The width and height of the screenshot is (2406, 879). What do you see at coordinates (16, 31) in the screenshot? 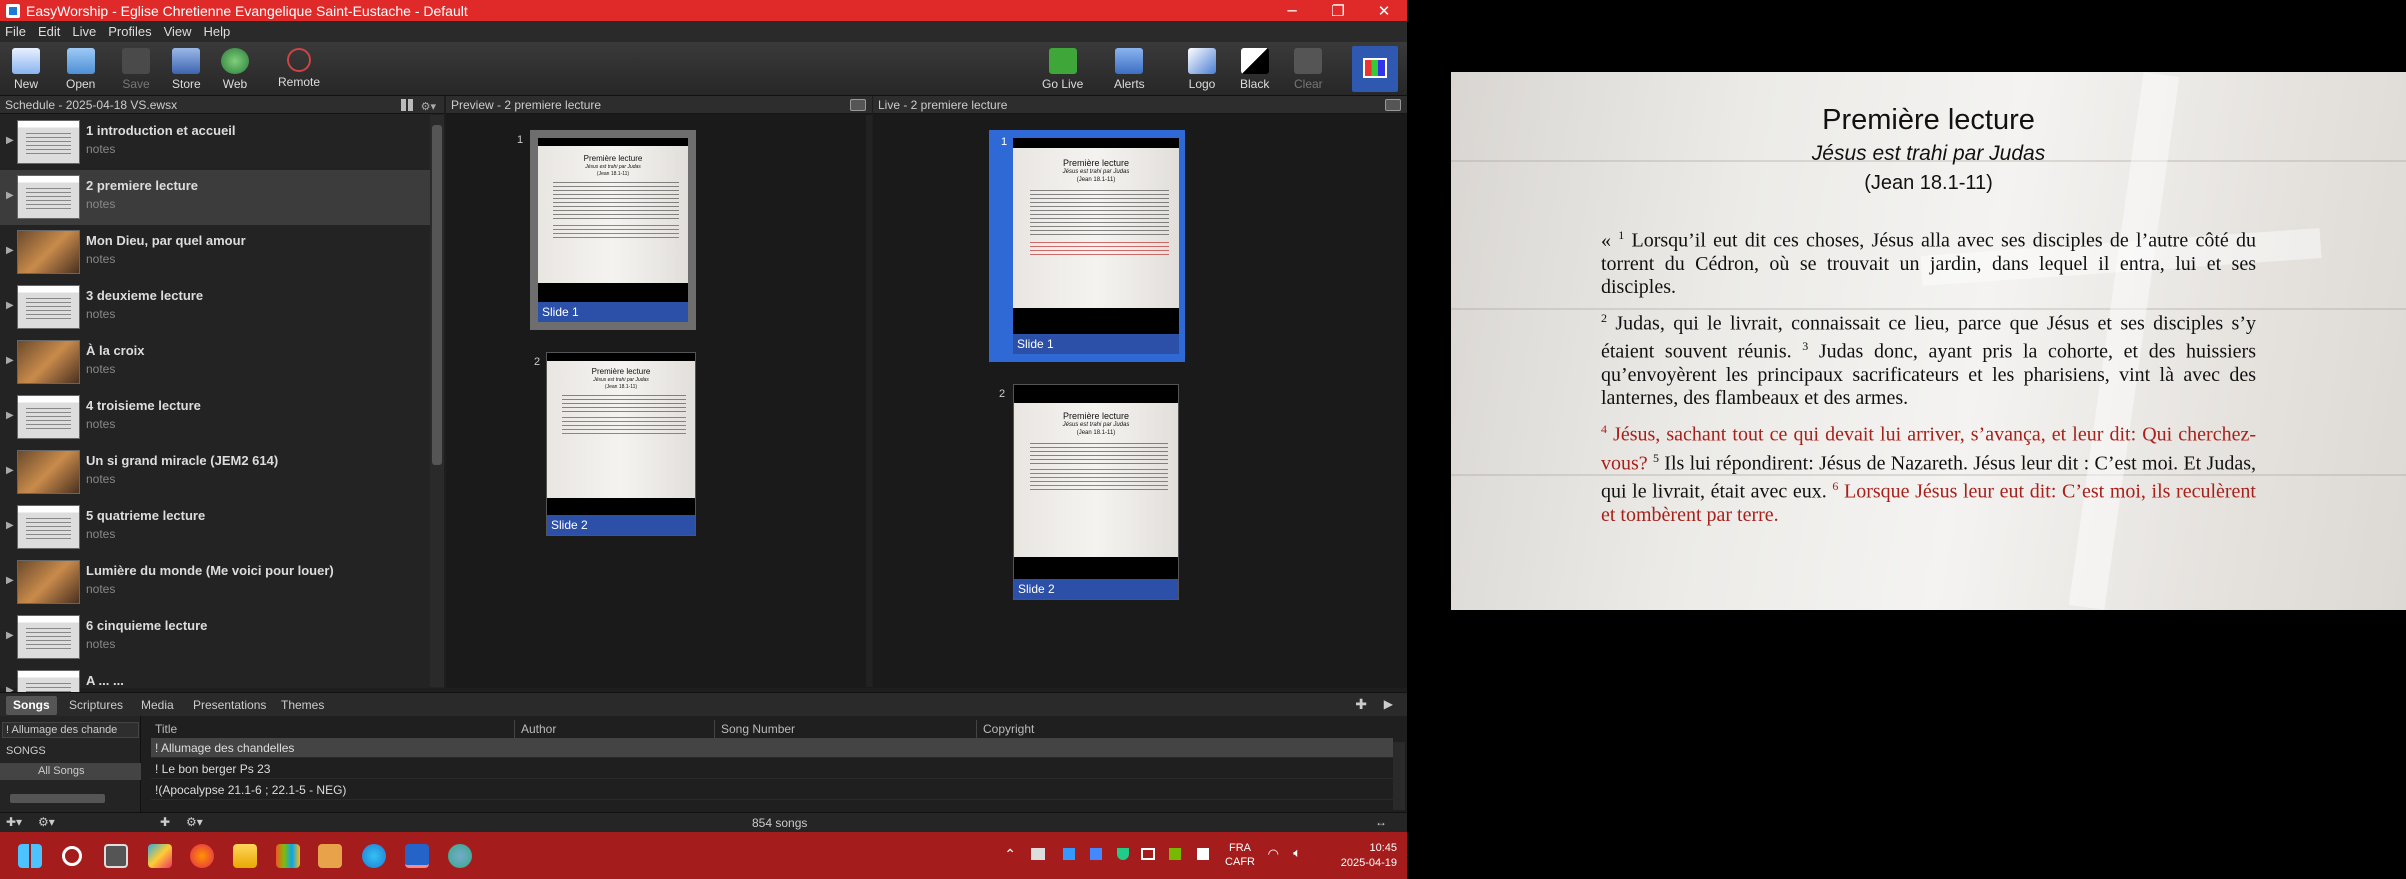
I see `menu-file: File` at bounding box center [16, 31].